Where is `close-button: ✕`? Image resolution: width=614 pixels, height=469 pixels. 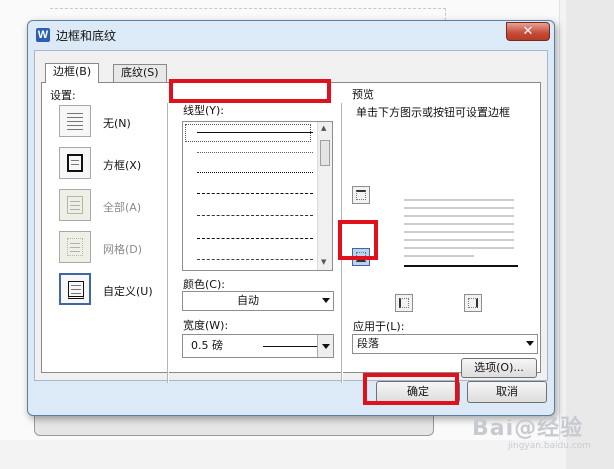
close-button: ✕ is located at coordinates (528, 31).